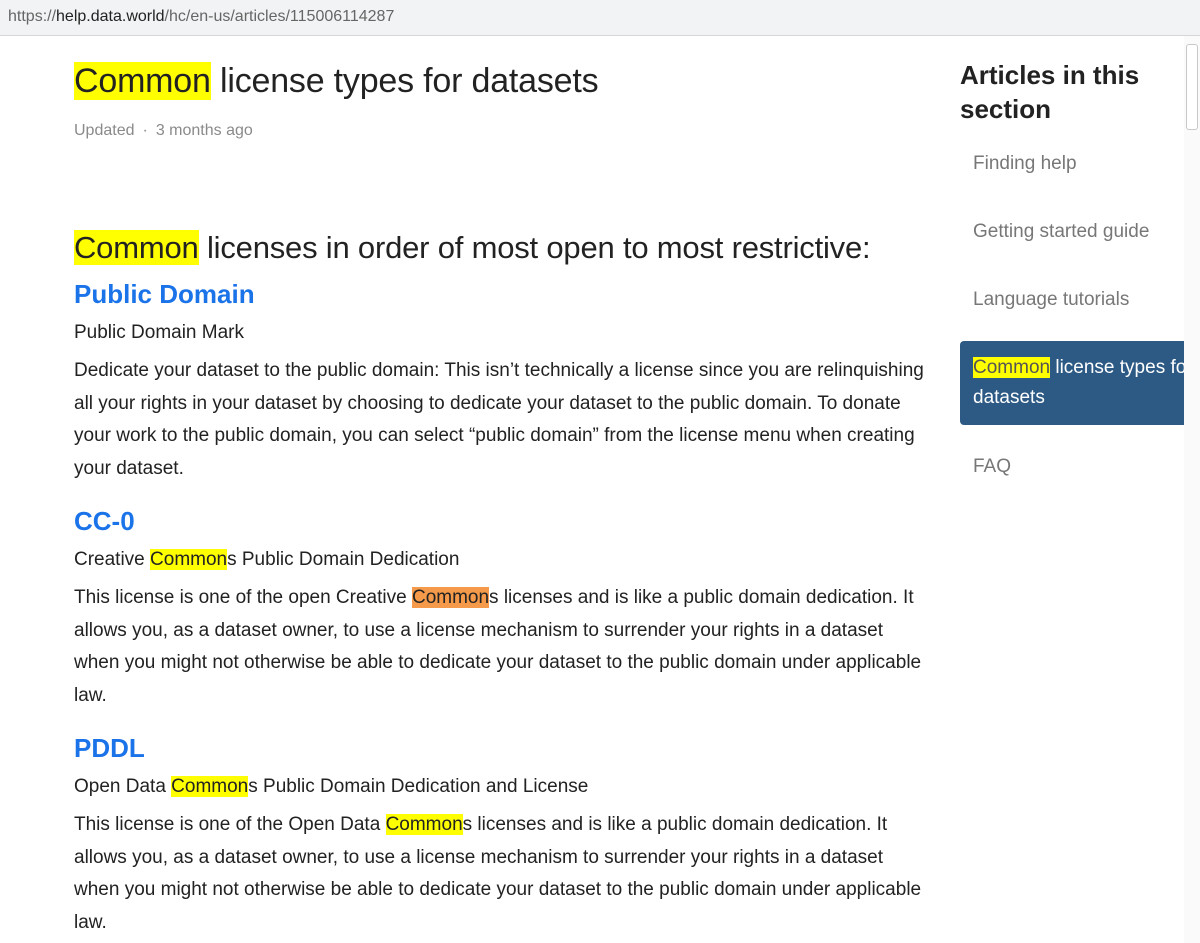 The width and height of the screenshot is (1200, 943). Describe the element at coordinates (279, 16) in the screenshot. I see `url-path: /hc/en-us/articles/115006114287` at that location.